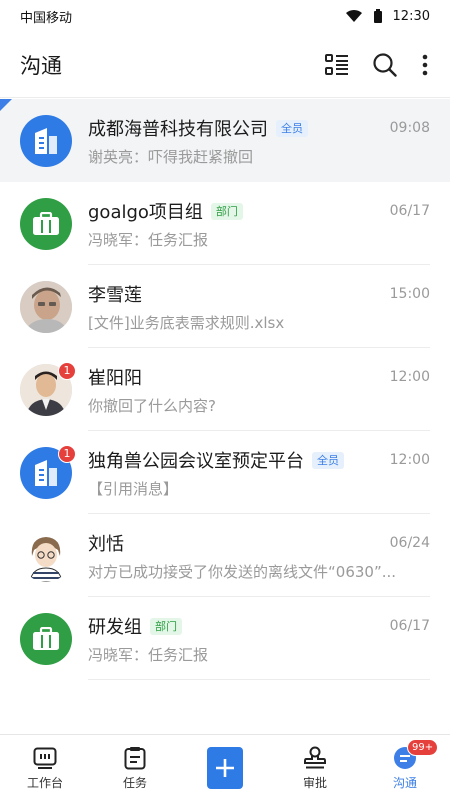 This screenshot has width=450, height=800. I want to click on tab-label: 工作台, so click(44, 782).